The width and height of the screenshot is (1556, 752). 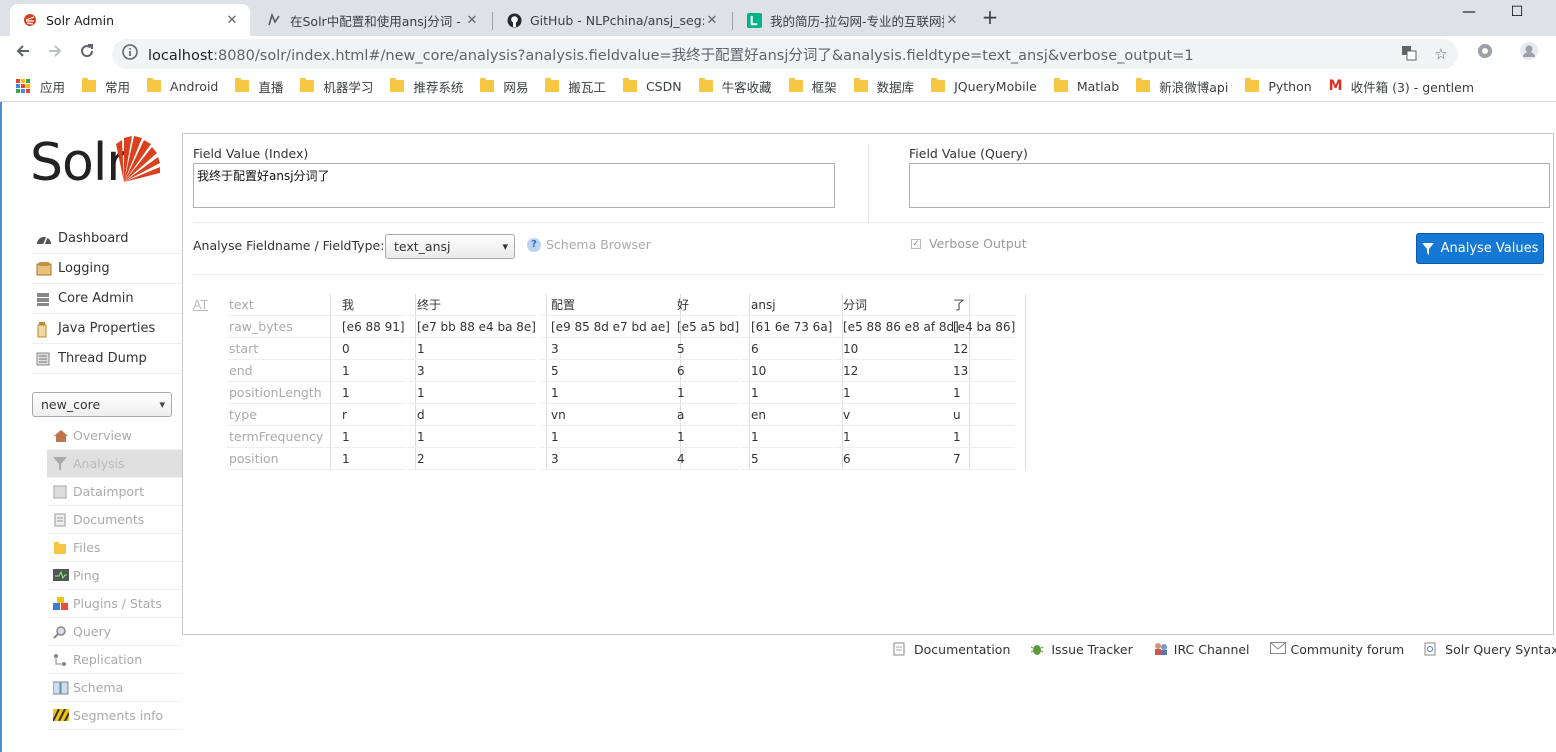 What do you see at coordinates (703, 415) in the screenshot?
I see `token-value: a` at bounding box center [703, 415].